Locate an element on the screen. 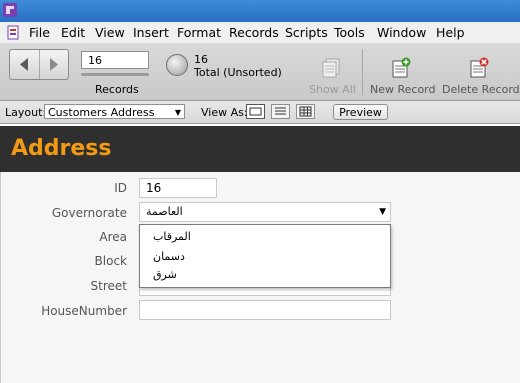 The image size is (520, 383). menu-tools: Tools is located at coordinates (349, 32).